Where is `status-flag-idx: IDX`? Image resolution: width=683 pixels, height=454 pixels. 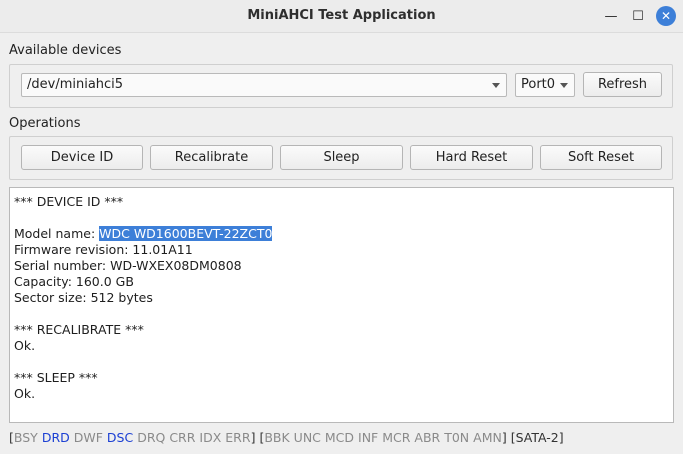 status-flag-idx: IDX is located at coordinates (210, 437).